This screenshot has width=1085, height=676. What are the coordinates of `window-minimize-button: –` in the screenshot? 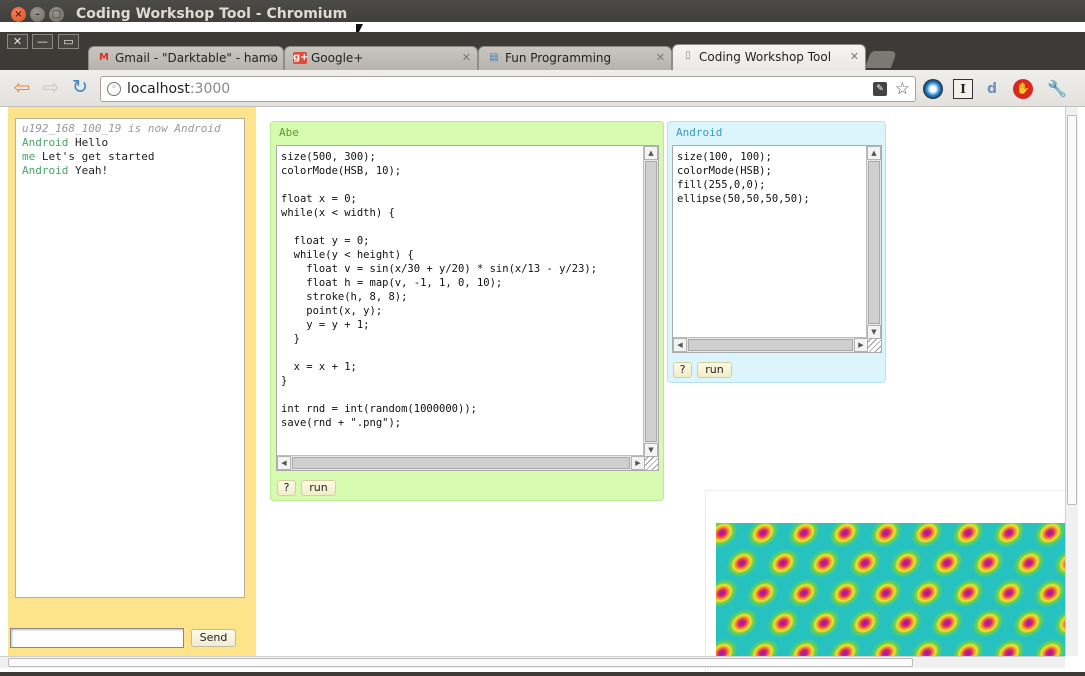 It's located at (37, 14).